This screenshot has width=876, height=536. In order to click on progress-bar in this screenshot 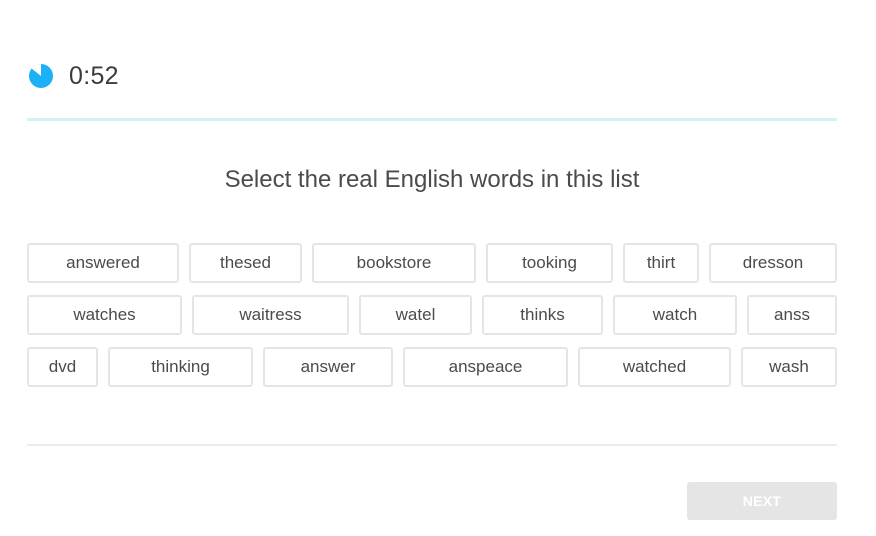, I will do `click(432, 119)`.